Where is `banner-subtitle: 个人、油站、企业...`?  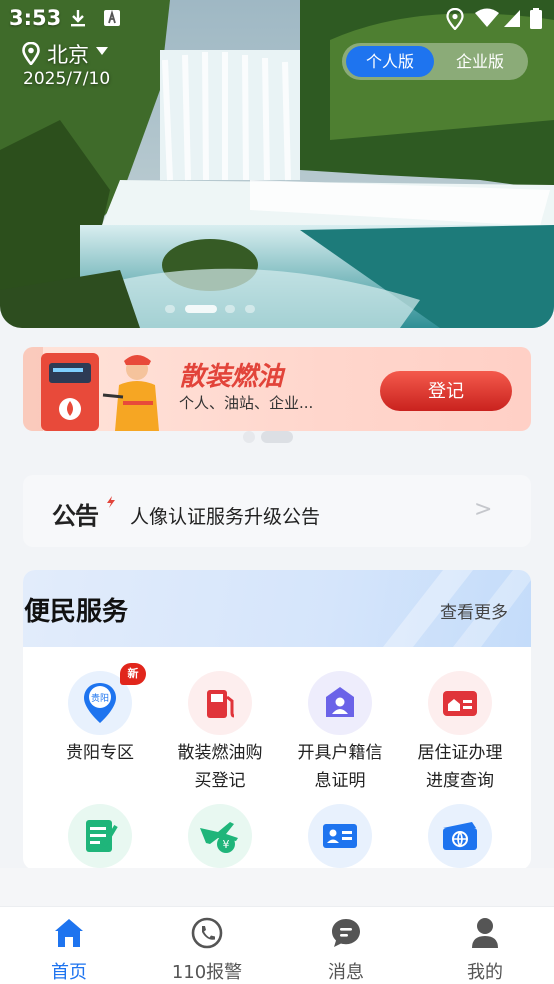 banner-subtitle: 个人、油站、企业... is located at coordinates (246, 403).